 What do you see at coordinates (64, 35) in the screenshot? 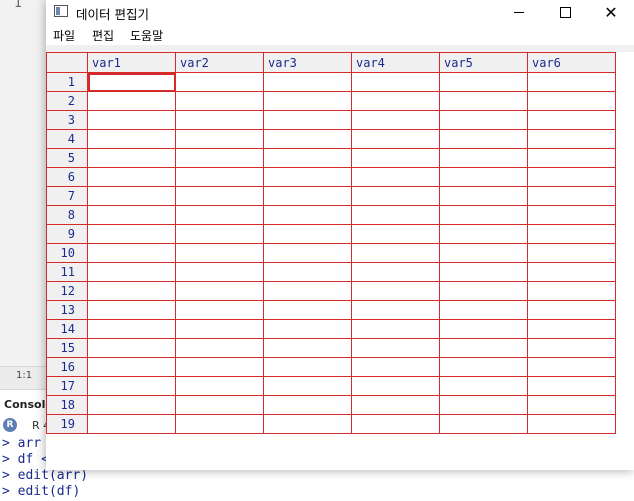
I see `menu-file: 파일` at bounding box center [64, 35].